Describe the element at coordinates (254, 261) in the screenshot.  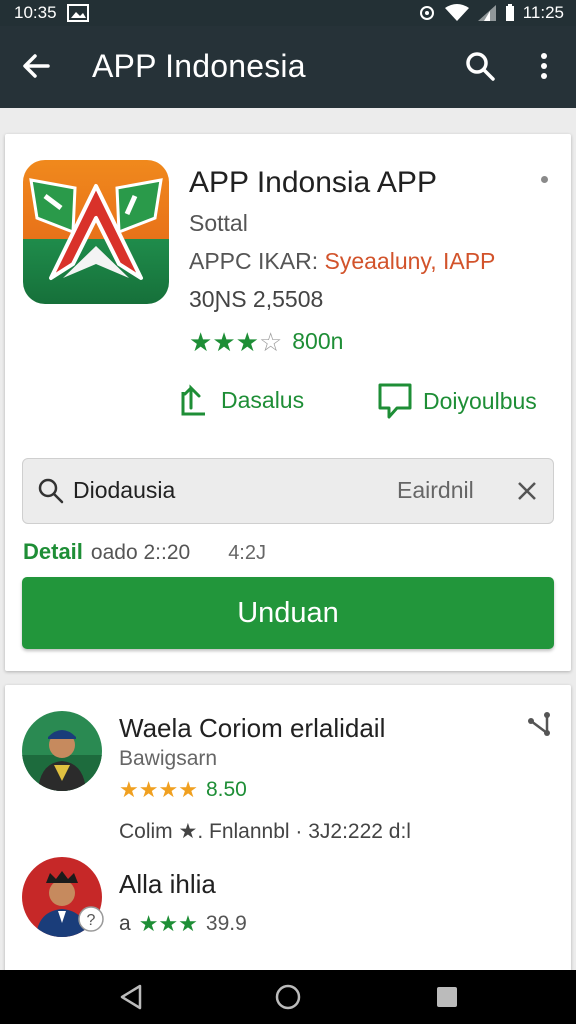
I see `developer-prefix: APPC IKAR:` at that location.